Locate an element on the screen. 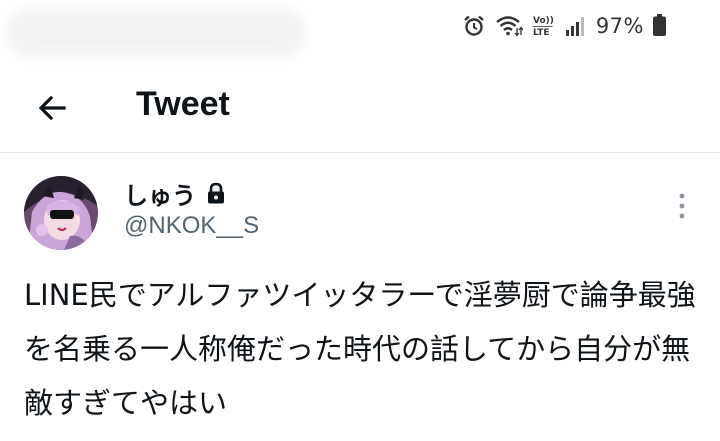 The height and width of the screenshot is (441, 720). back-button is located at coordinates (52, 108).